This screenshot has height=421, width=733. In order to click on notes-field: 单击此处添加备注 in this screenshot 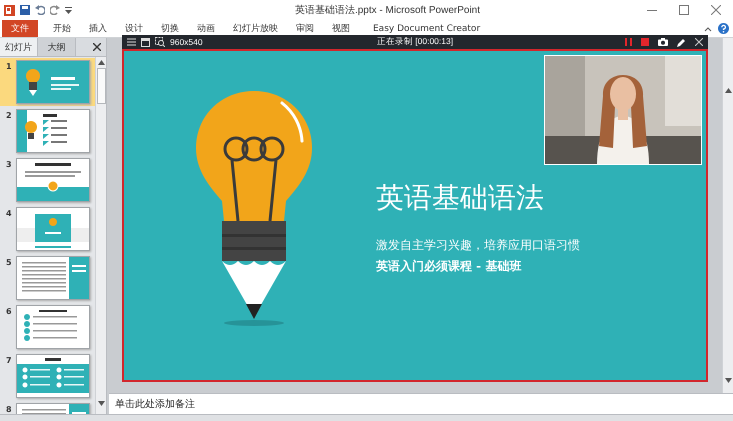, I will do `click(421, 403)`.